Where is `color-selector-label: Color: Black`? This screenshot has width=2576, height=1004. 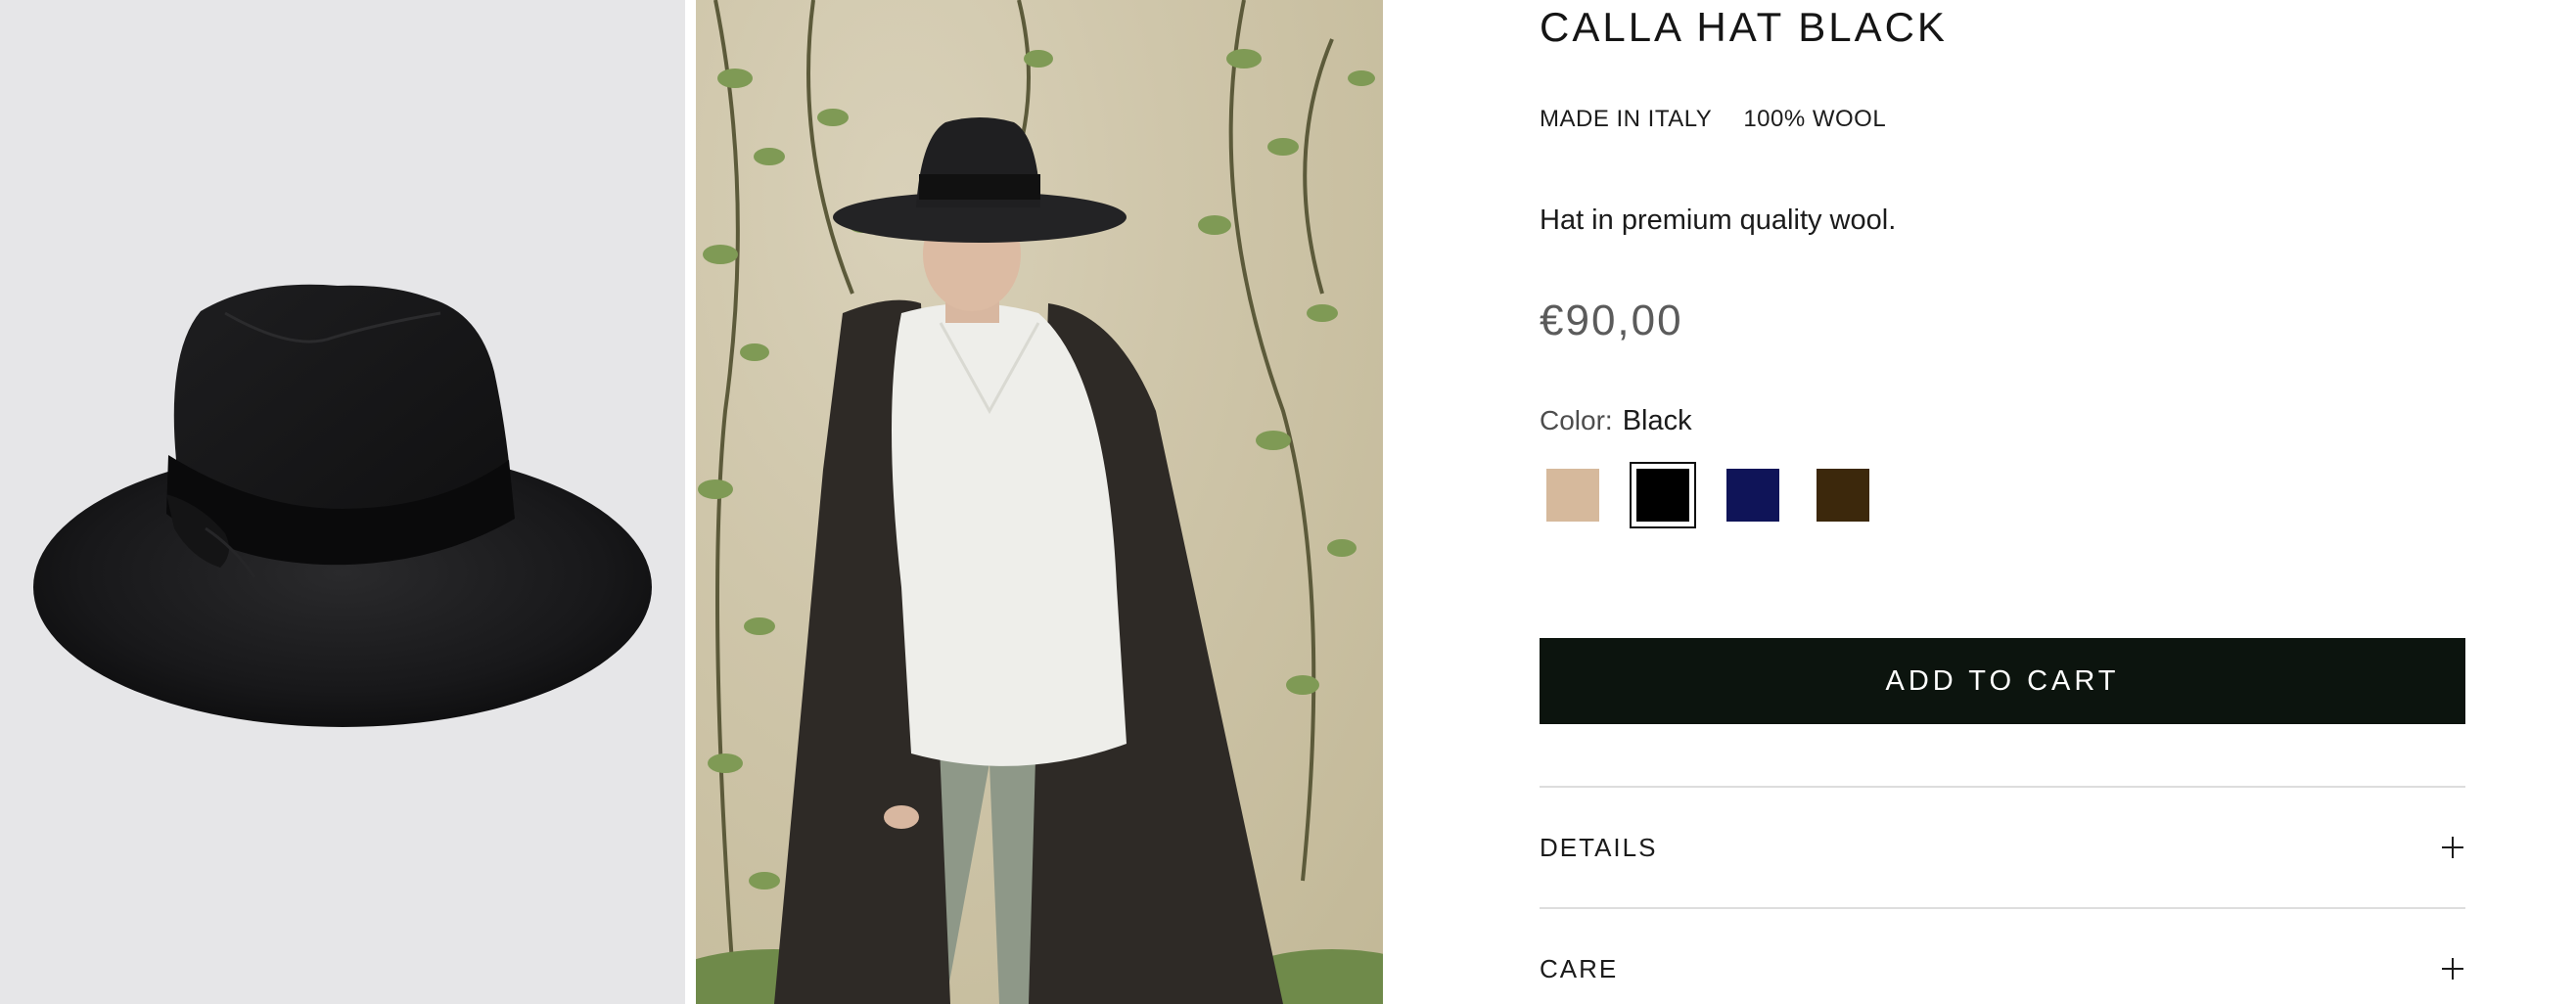
color-selector-label: Color: Black is located at coordinates (1616, 421).